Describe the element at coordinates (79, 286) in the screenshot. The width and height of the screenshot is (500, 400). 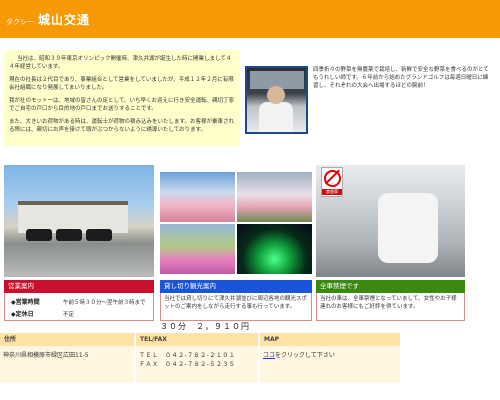
I see `business-hours-title: 営業案内` at that location.